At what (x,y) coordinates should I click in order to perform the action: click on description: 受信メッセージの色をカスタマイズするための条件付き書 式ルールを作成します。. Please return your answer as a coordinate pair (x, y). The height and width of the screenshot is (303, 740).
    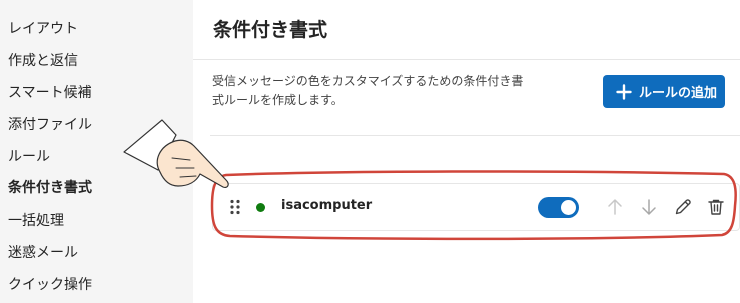
    Looking at the image, I should click on (372, 91).